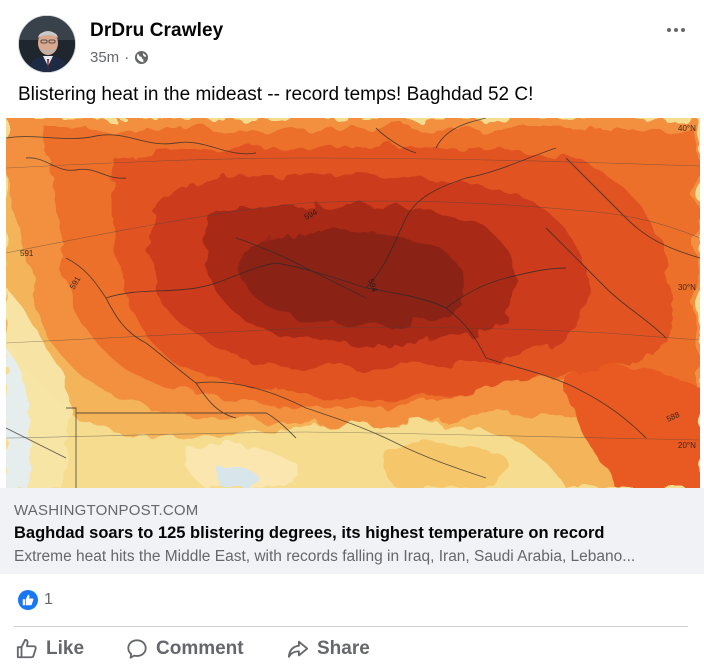  What do you see at coordinates (156, 31) in the screenshot?
I see `author-name: DrDru Crawley` at bounding box center [156, 31].